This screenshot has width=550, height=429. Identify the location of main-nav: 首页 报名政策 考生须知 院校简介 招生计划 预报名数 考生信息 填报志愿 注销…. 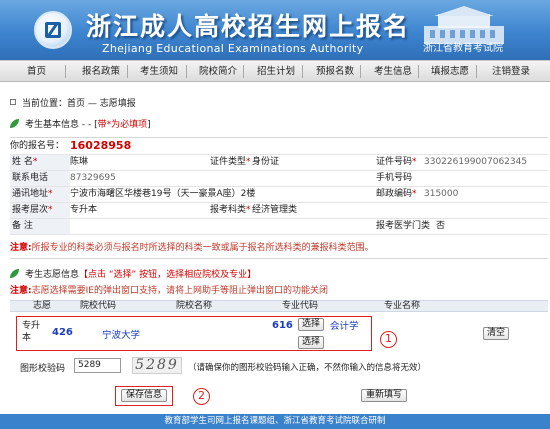
(275, 71).